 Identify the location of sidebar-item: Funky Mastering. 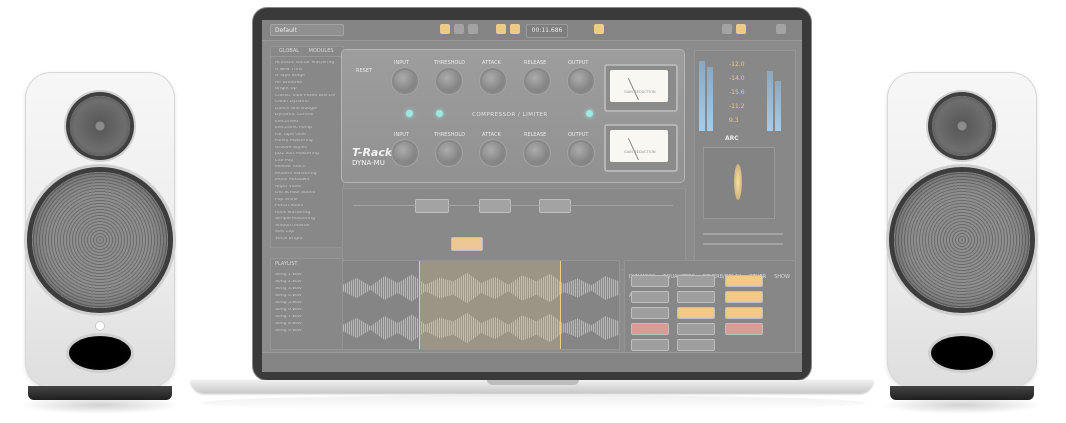
(305, 141).